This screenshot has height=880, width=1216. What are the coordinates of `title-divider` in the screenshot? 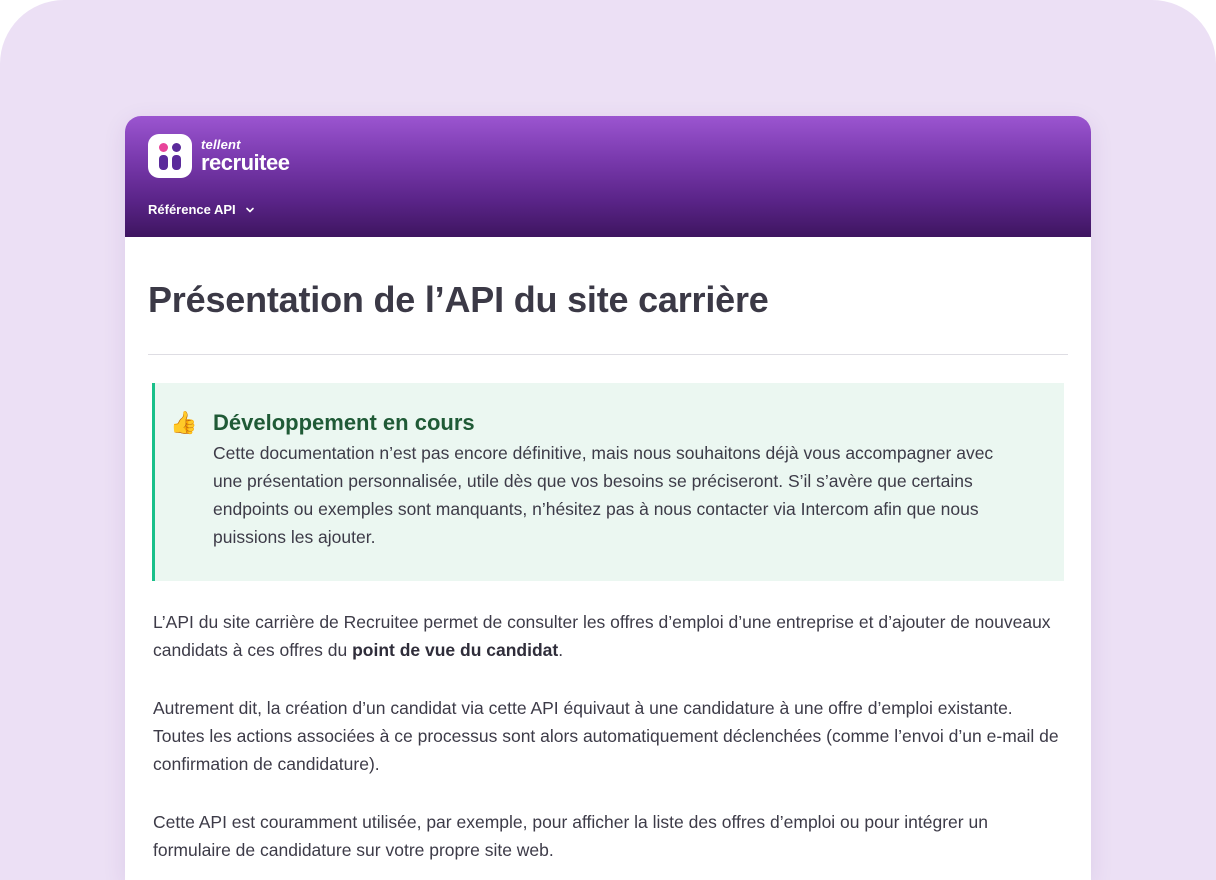 It's located at (608, 354).